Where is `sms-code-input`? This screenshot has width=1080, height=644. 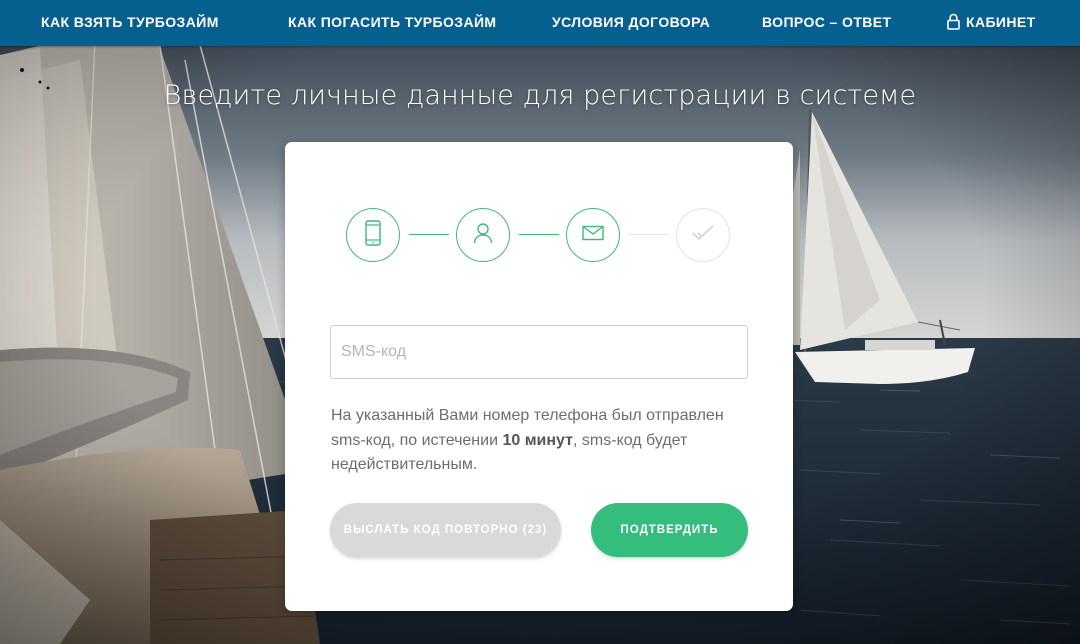 sms-code-input is located at coordinates (539, 352).